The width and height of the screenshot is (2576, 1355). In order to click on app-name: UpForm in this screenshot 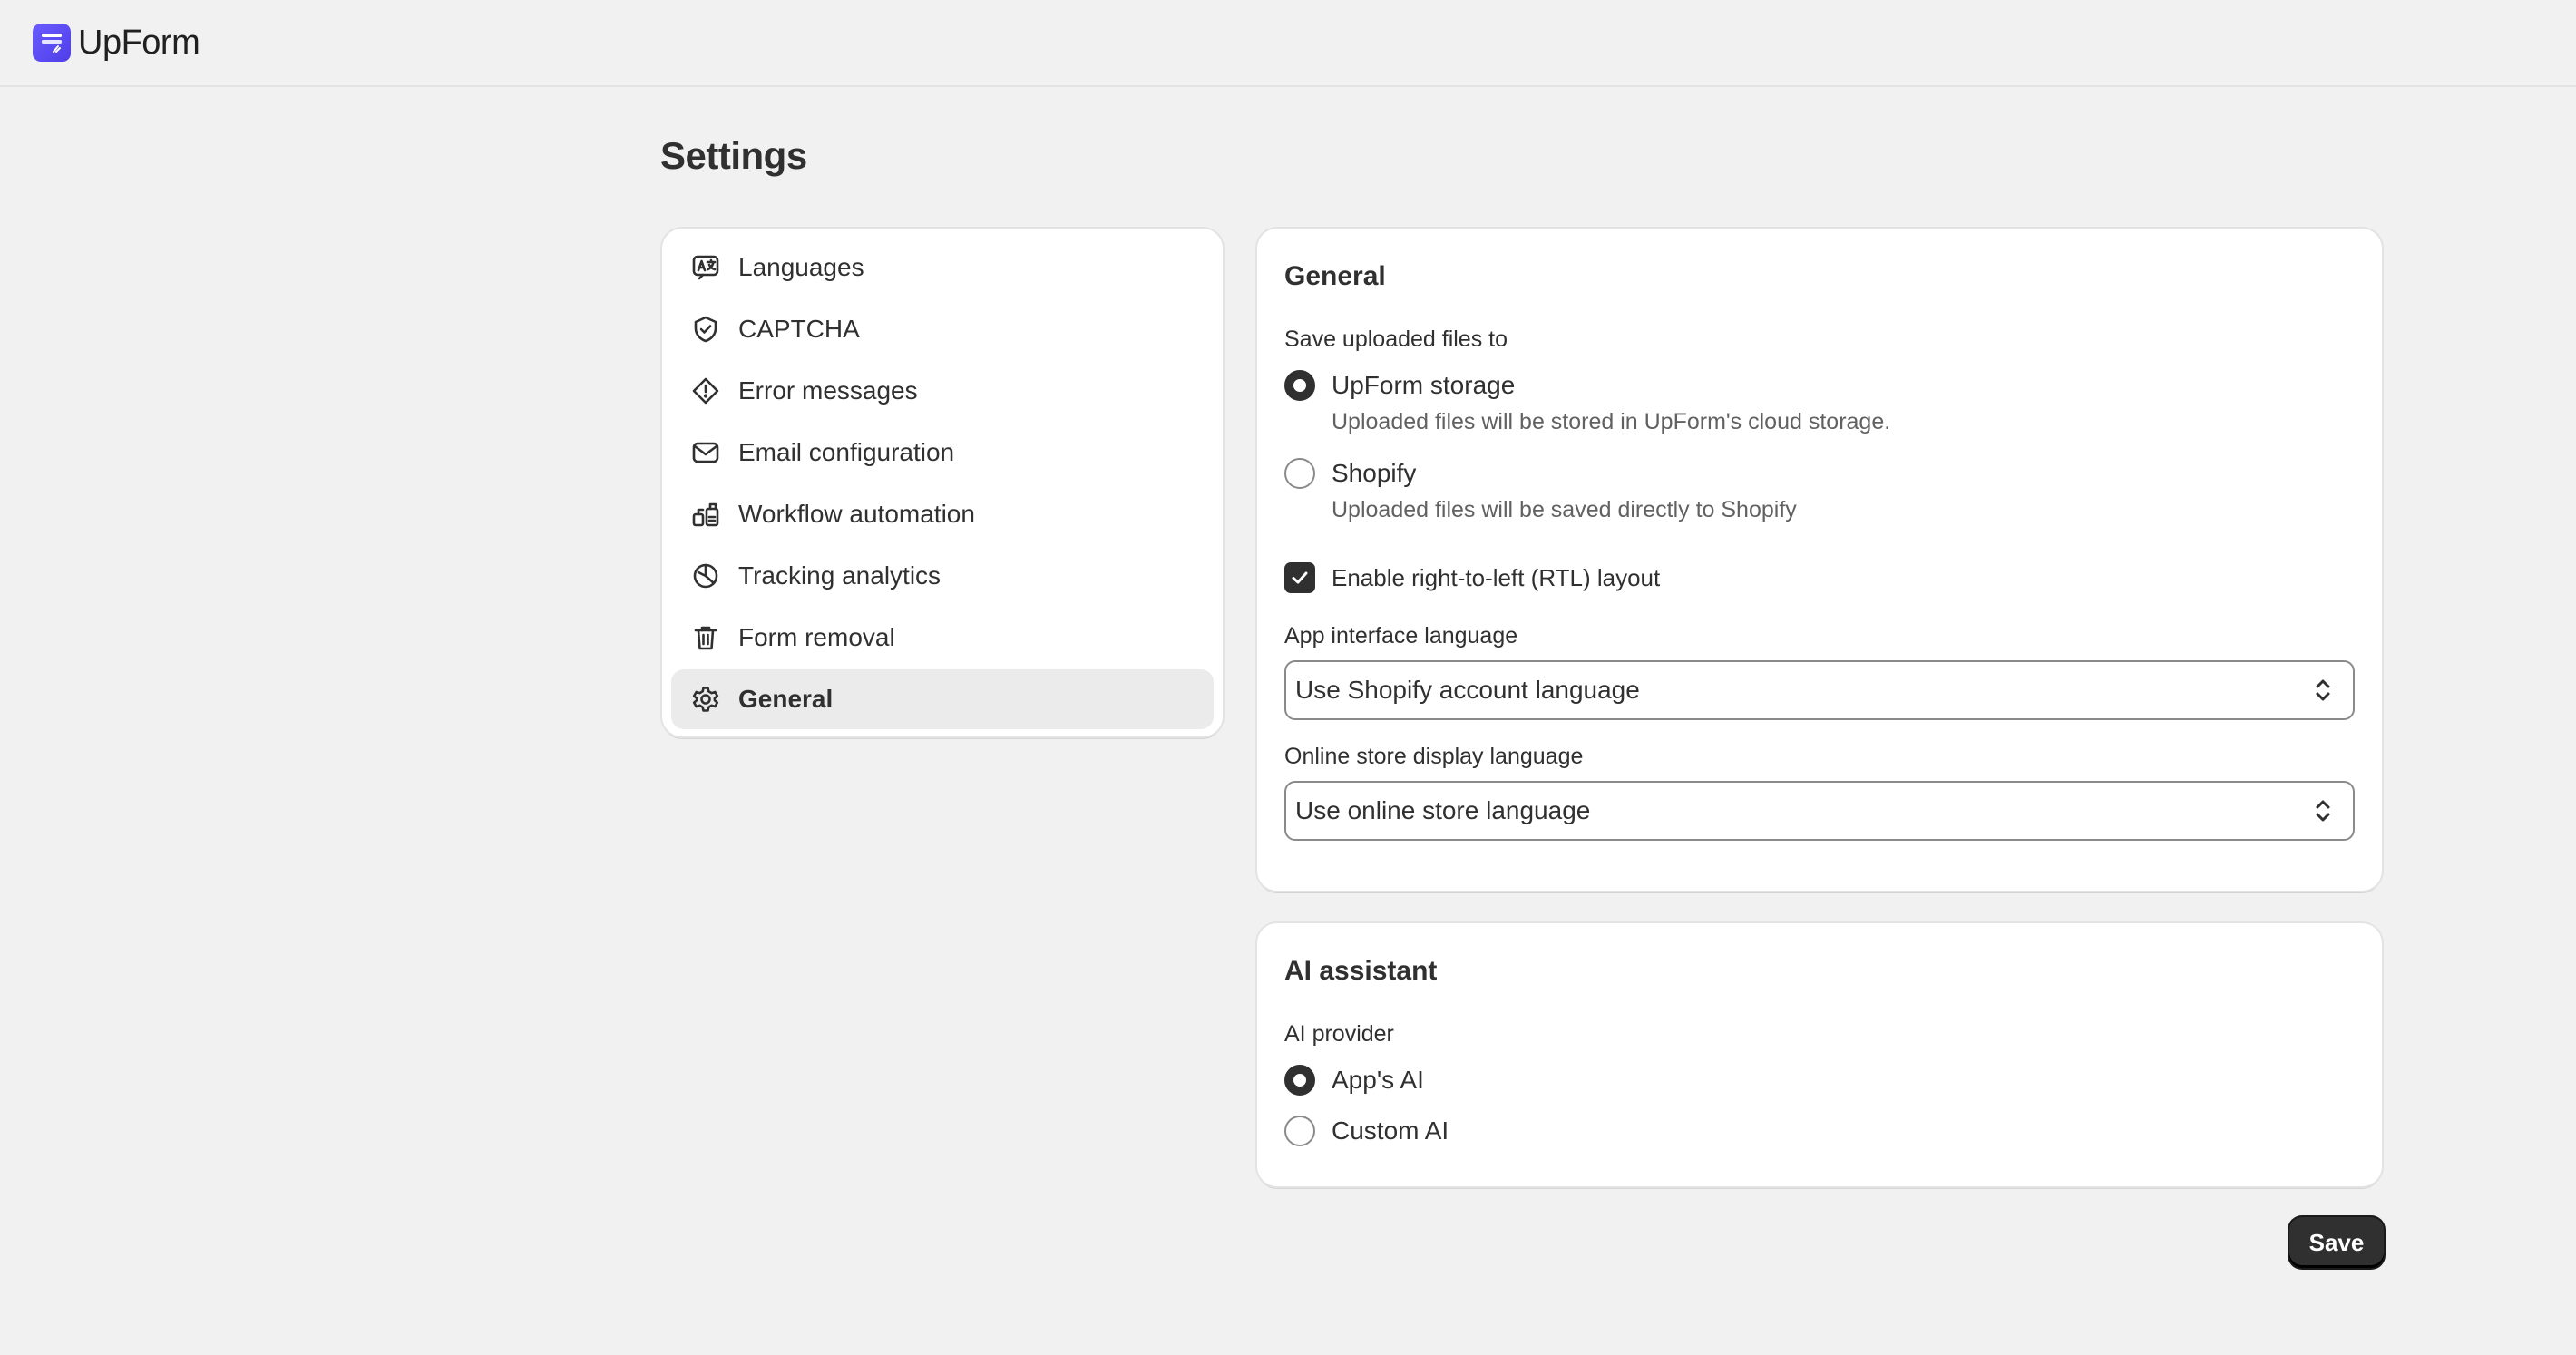, I will do `click(139, 42)`.